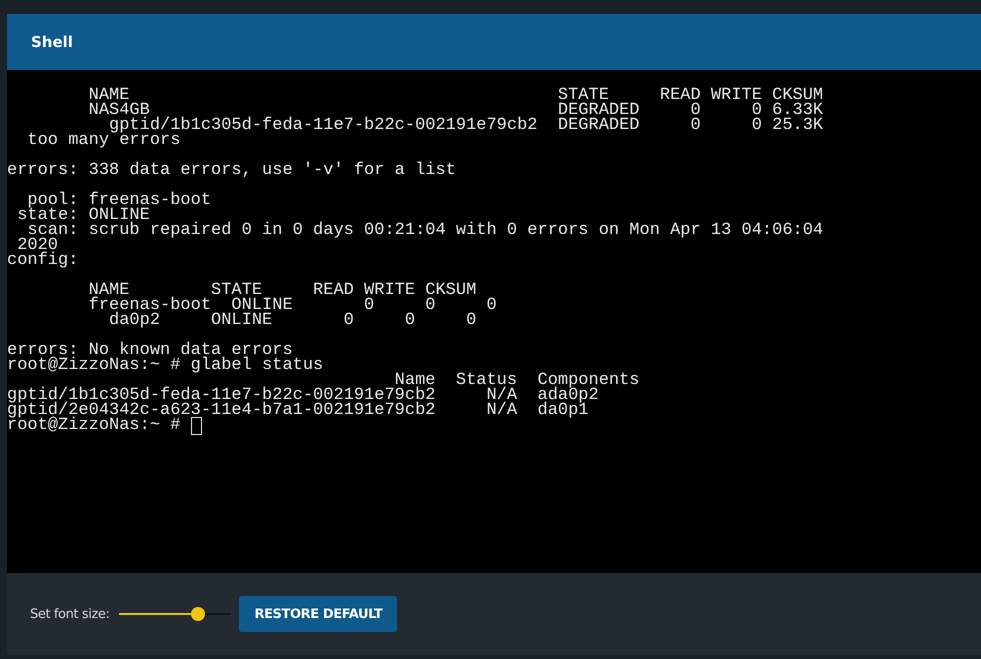 This screenshot has height=659, width=981. Describe the element at coordinates (318, 614) in the screenshot. I see `restore-default-button: RESTORE DEFAULT` at that location.